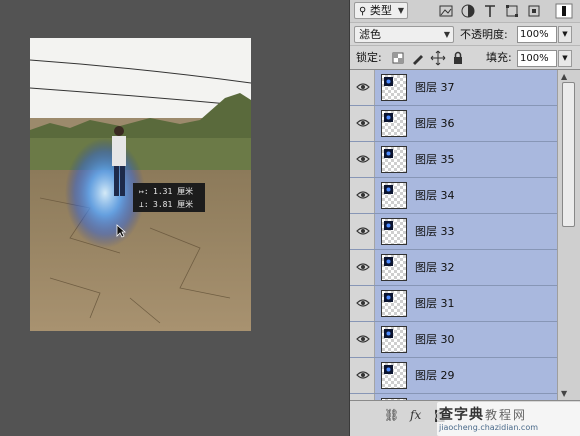  Describe the element at coordinates (391, 415) in the screenshot. I see `link-layers-icon: ⛓` at that location.